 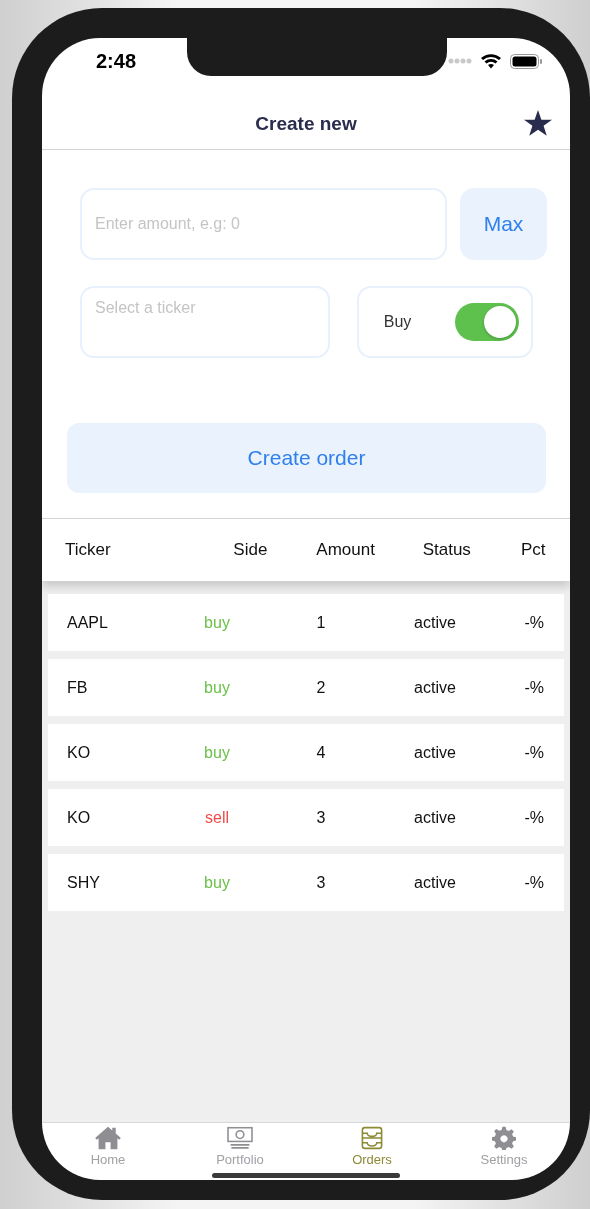 I want to click on wifi-icon, so click(x=491, y=61).